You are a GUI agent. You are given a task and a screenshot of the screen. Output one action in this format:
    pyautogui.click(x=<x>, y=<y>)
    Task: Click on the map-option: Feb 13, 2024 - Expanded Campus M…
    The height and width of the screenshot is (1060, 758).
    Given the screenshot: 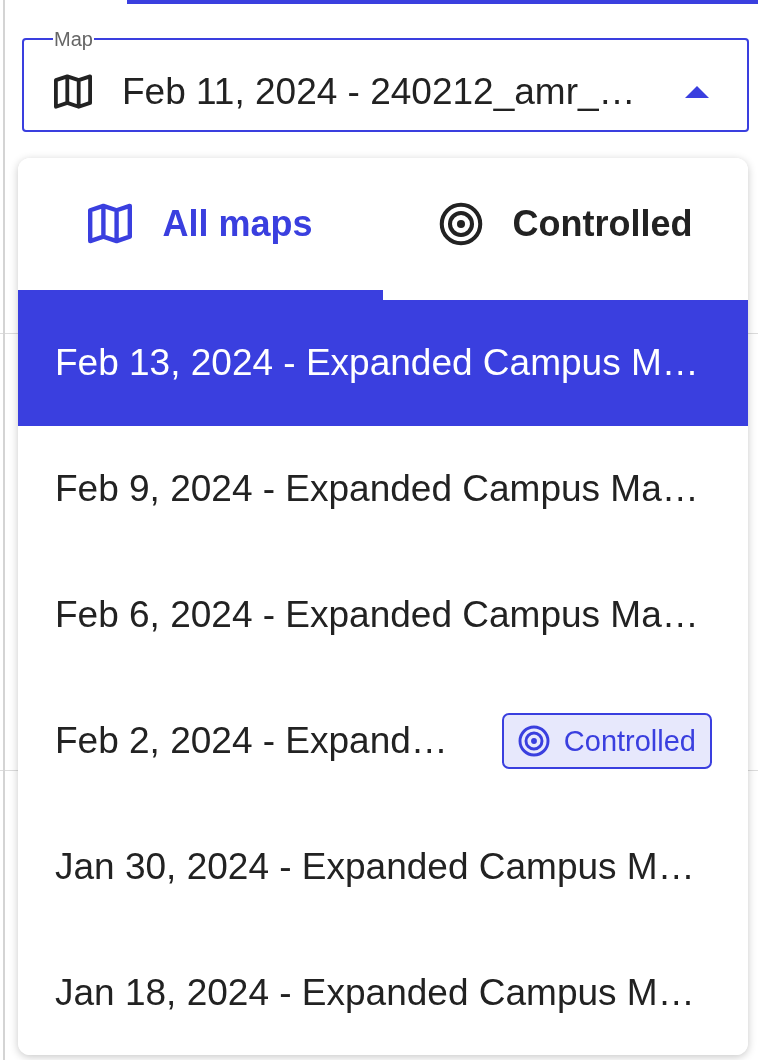 What is the action you would take?
    pyautogui.click(x=383, y=363)
    